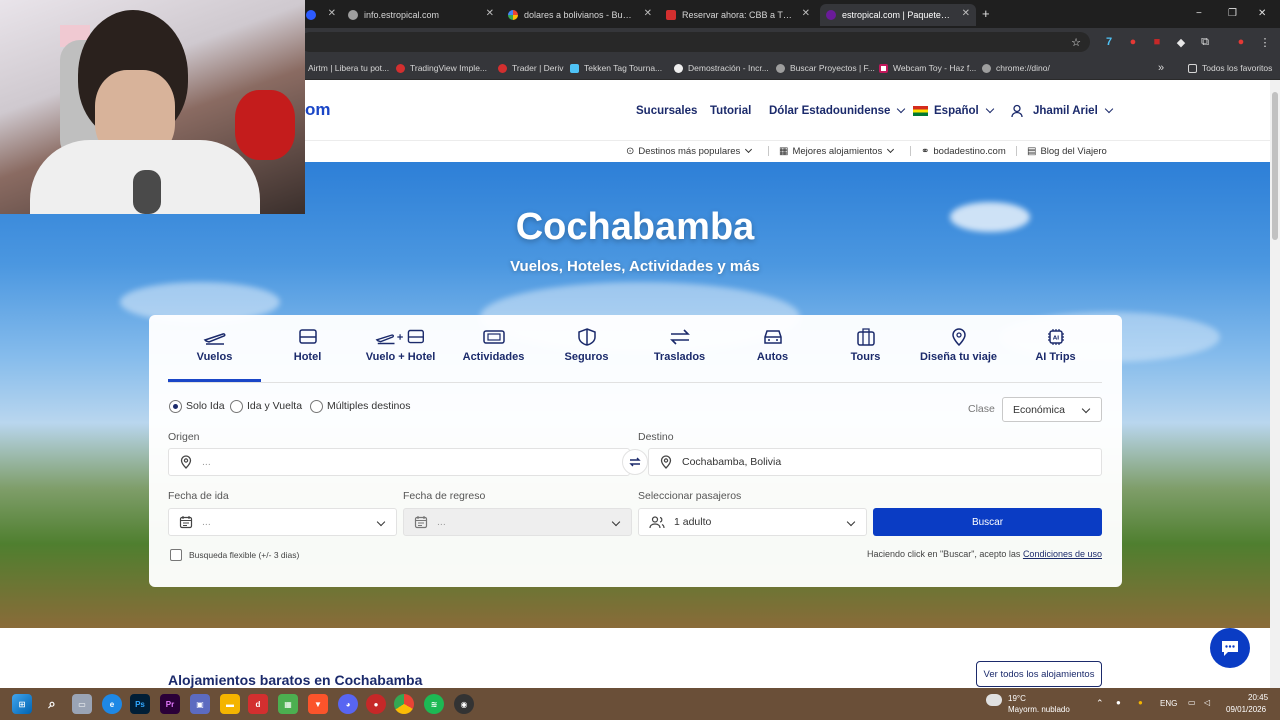 The height and width of the screenshot is (720, 1280). Describe the element at coordinates (170, 704) in the screenshot. I see `premiere-icon: Pr` at that location.